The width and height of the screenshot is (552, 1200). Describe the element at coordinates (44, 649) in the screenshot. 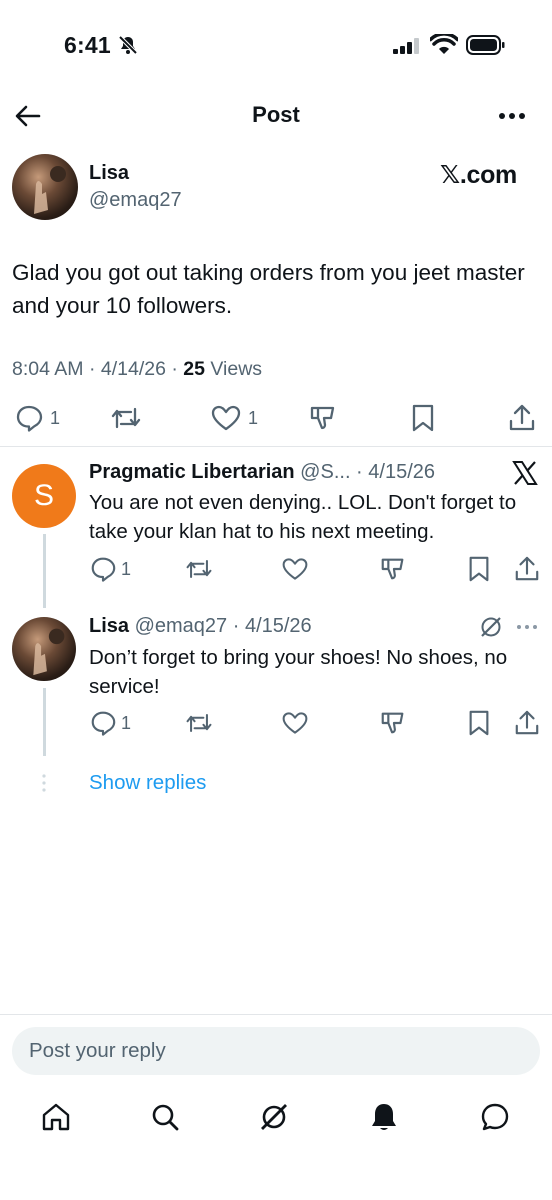

I see `reply-avatar` at that location.